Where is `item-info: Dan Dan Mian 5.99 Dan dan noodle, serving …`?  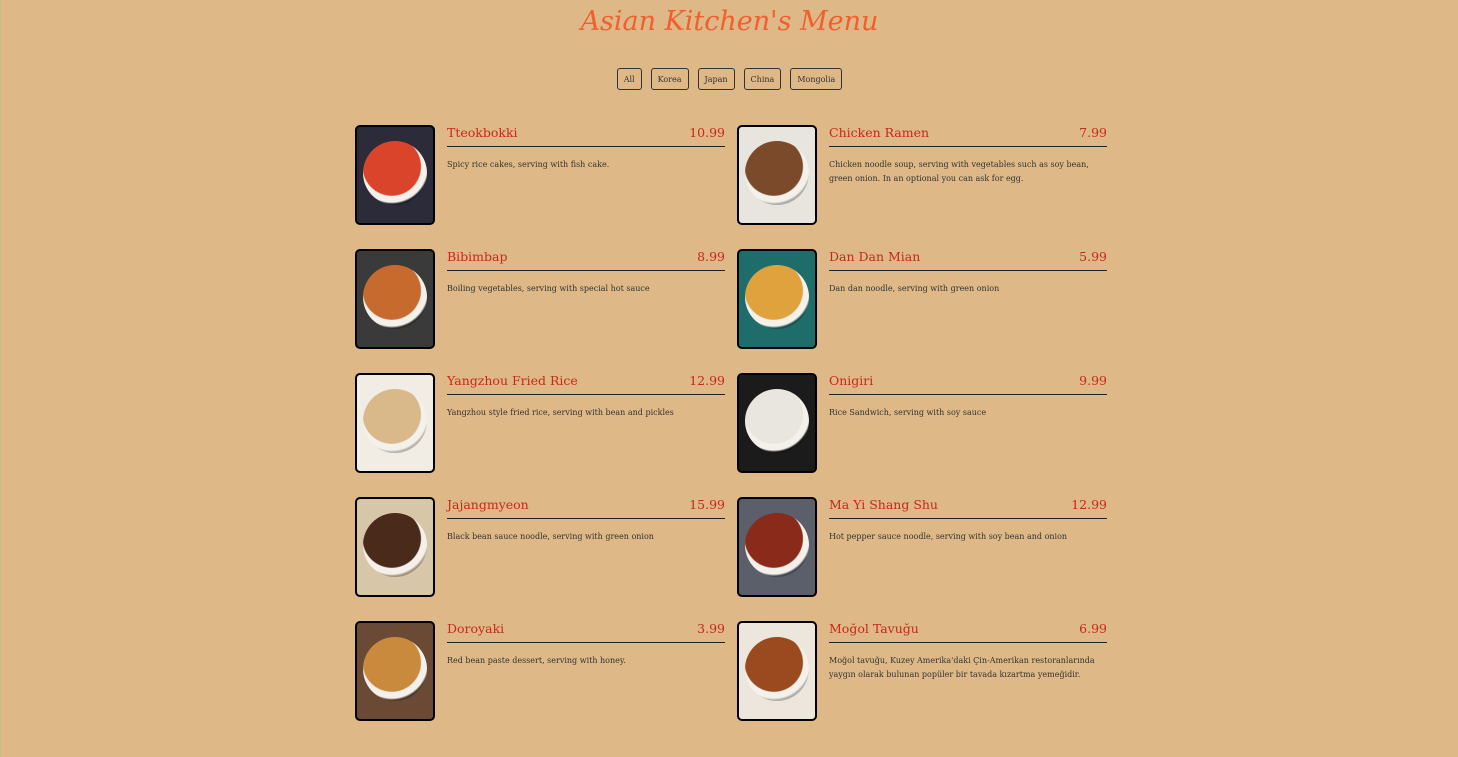
item-info: Dan Dan Mian 5.99 Dan dan noodle, serving … is located at coordinates (968, 299).